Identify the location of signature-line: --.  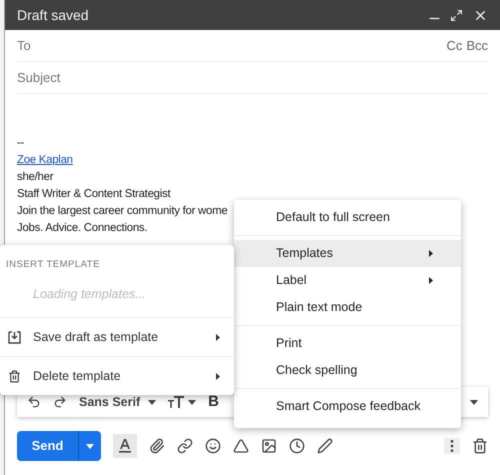
(20, 143).